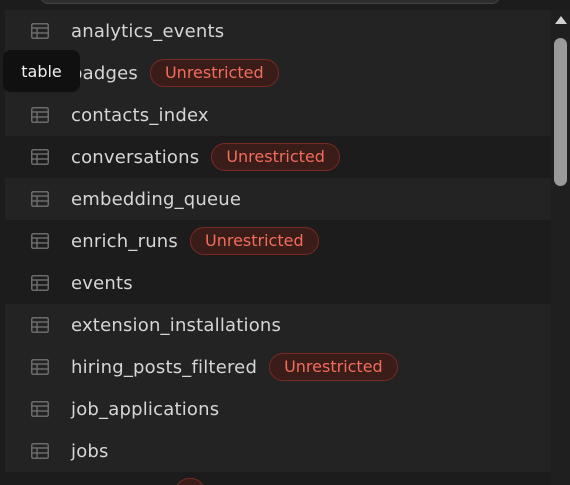 This screenshot has height=485, width=570. Describe the element at coordinates (102, 283) in the screenshot. I see `table-name: events` at that location.